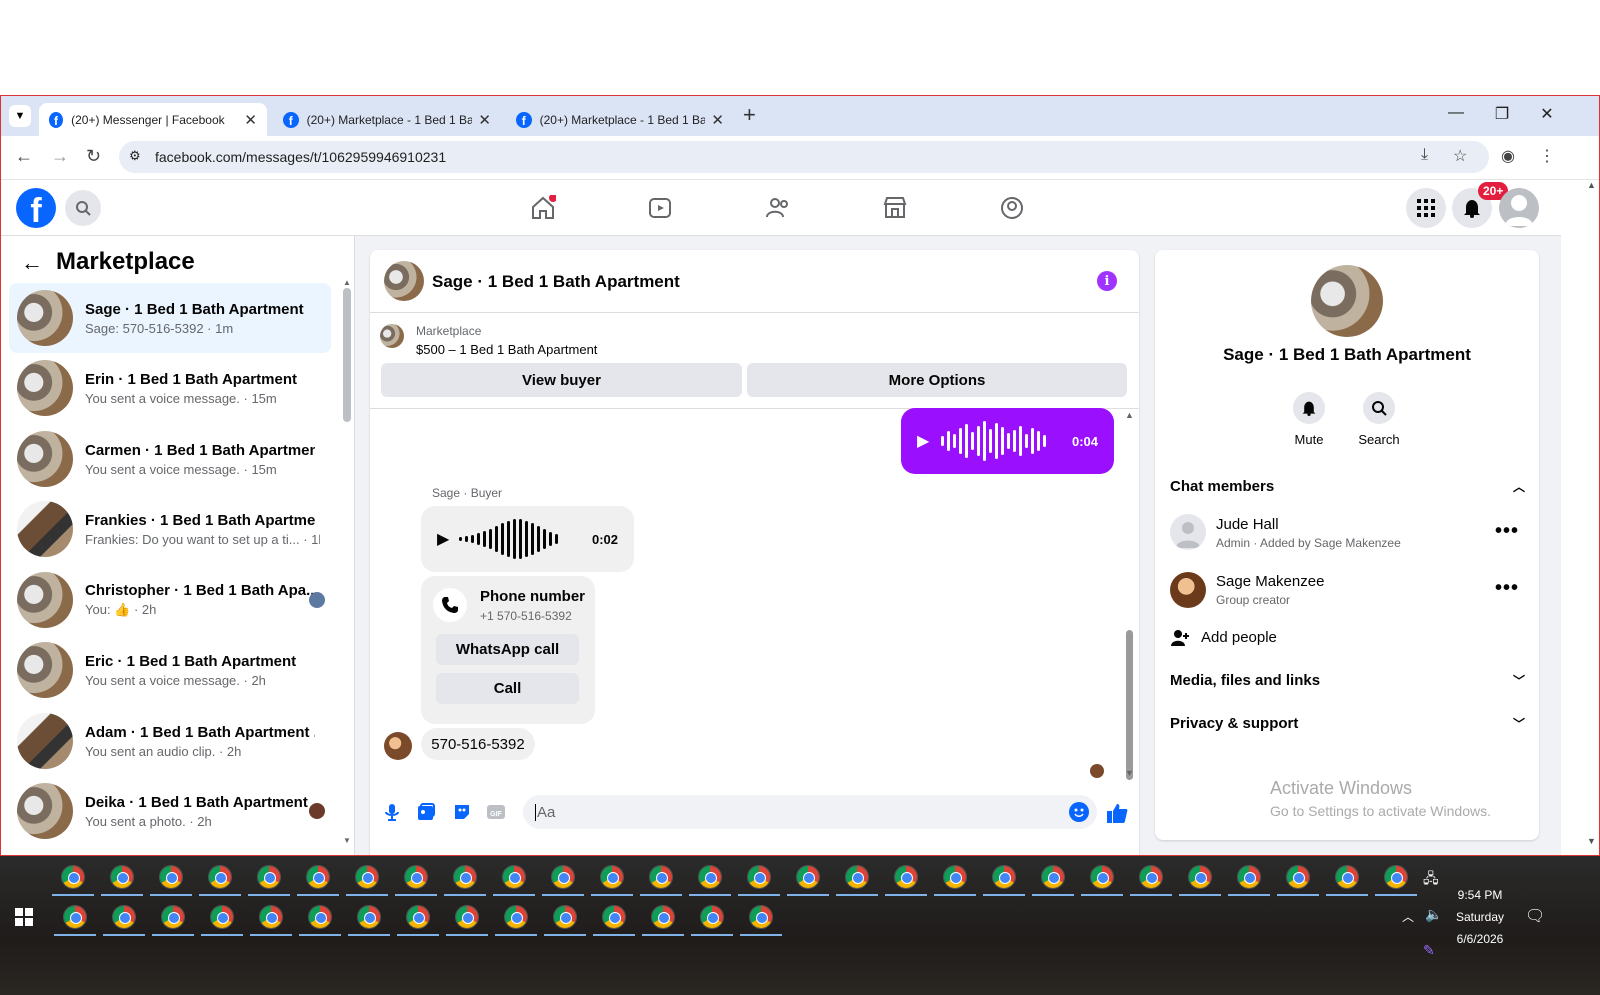 This screenshot has width=1600, height=995. I want to click on view-buyer-button: View buyer, so click(561, 380).